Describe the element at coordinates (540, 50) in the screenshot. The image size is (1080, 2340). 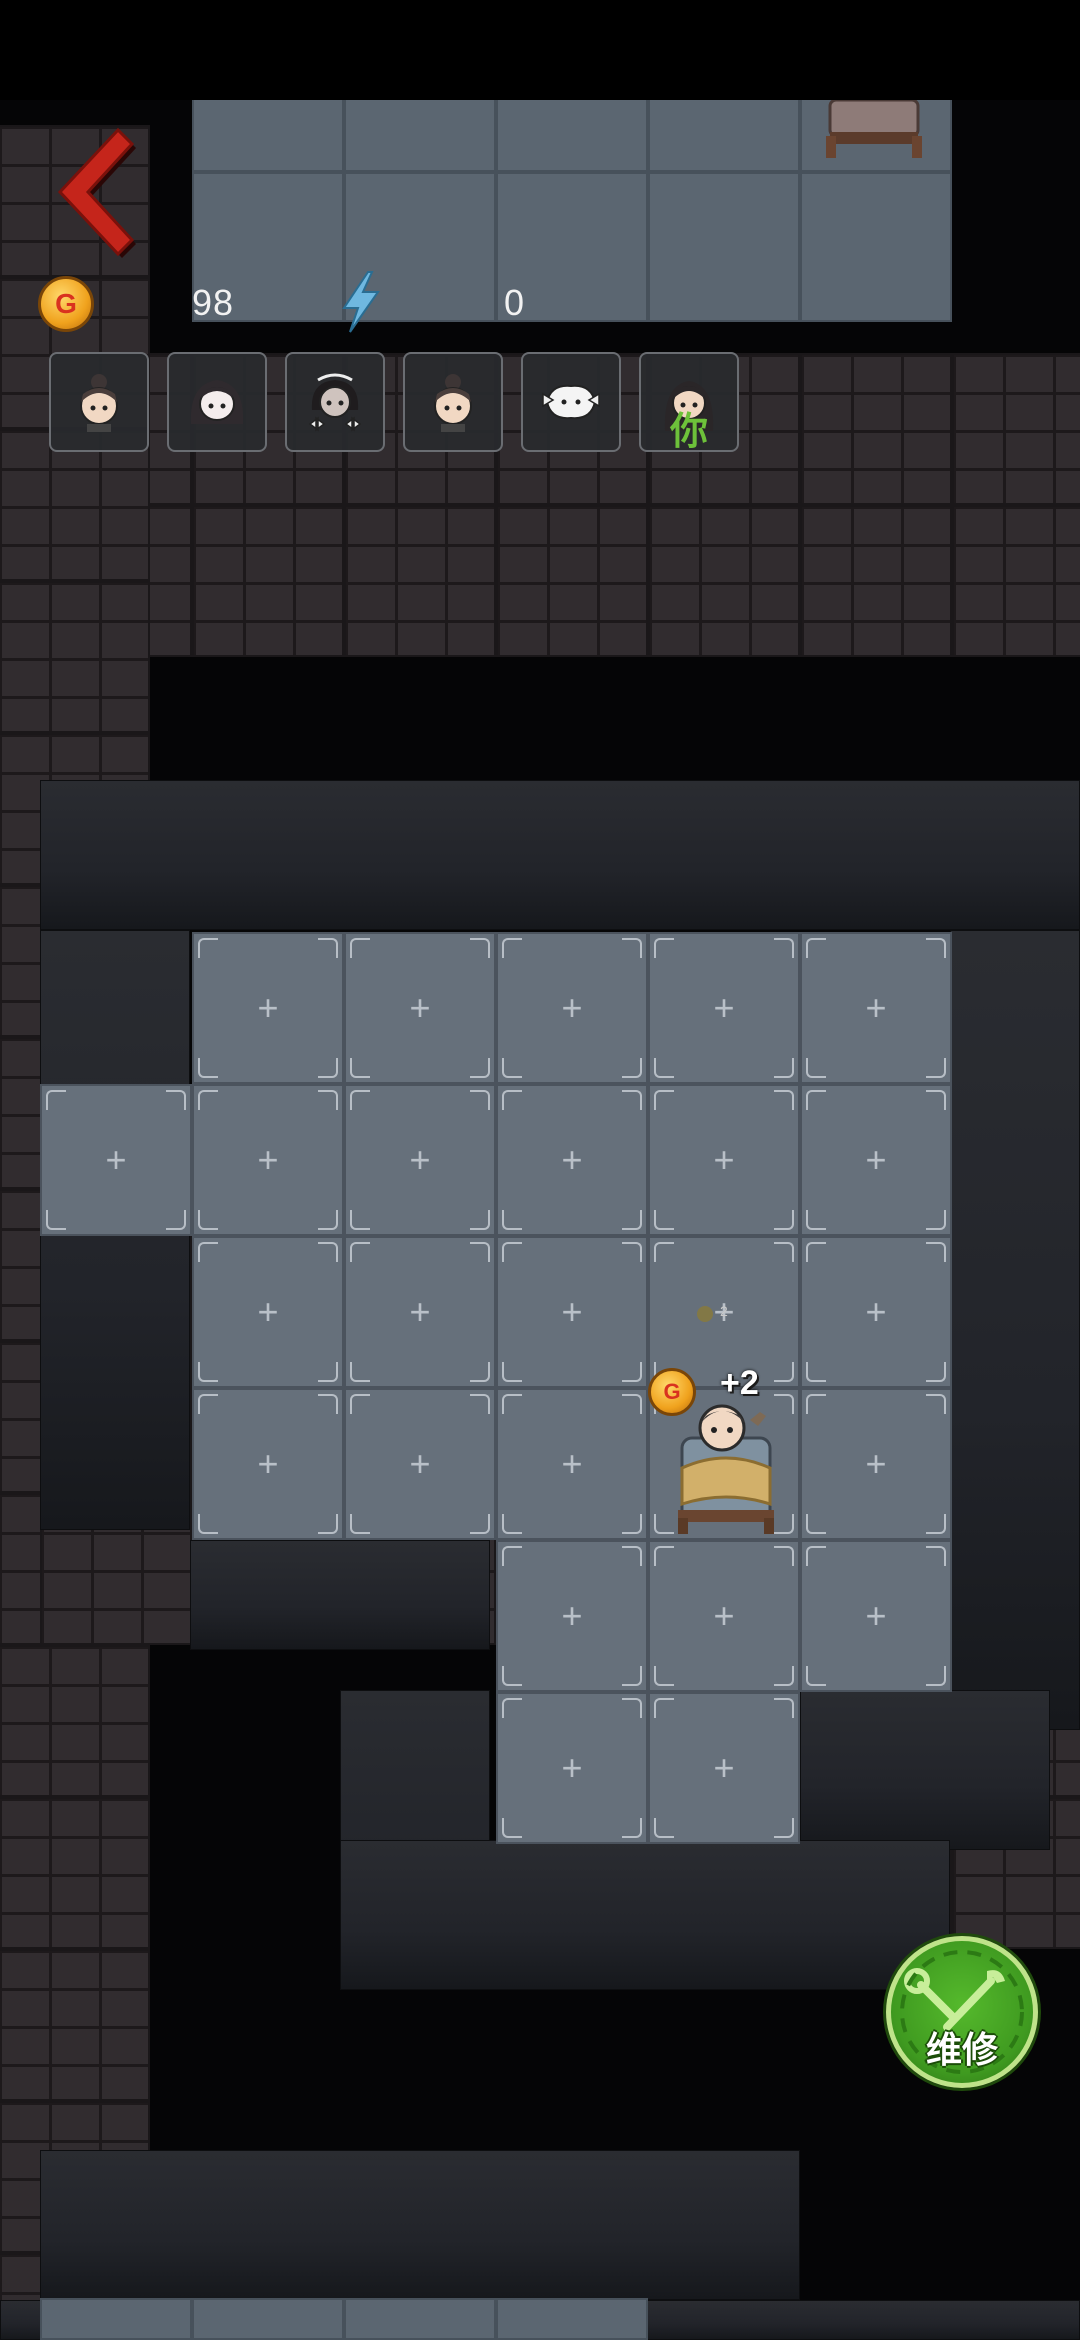
I see `status-bar` at that location.